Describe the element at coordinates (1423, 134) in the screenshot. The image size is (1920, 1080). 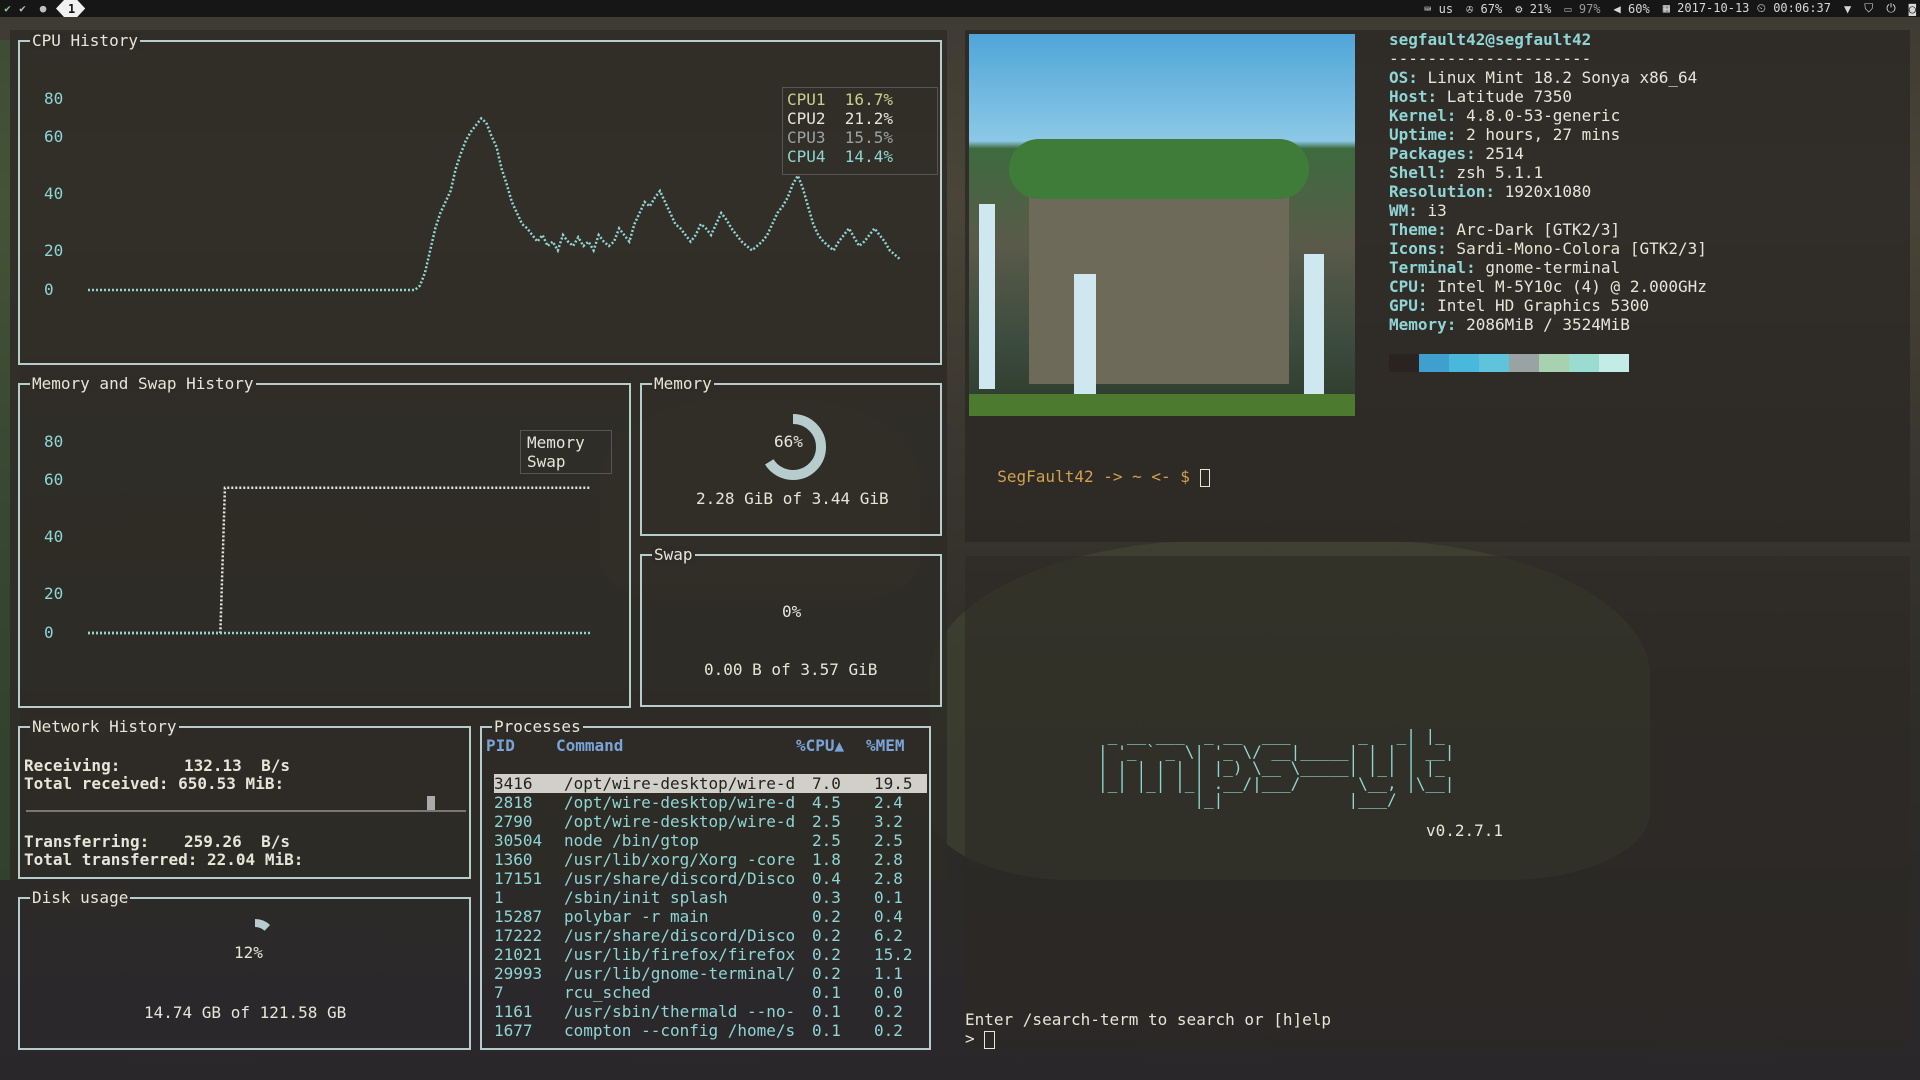
I see `info-key: Uptime:` at that location.